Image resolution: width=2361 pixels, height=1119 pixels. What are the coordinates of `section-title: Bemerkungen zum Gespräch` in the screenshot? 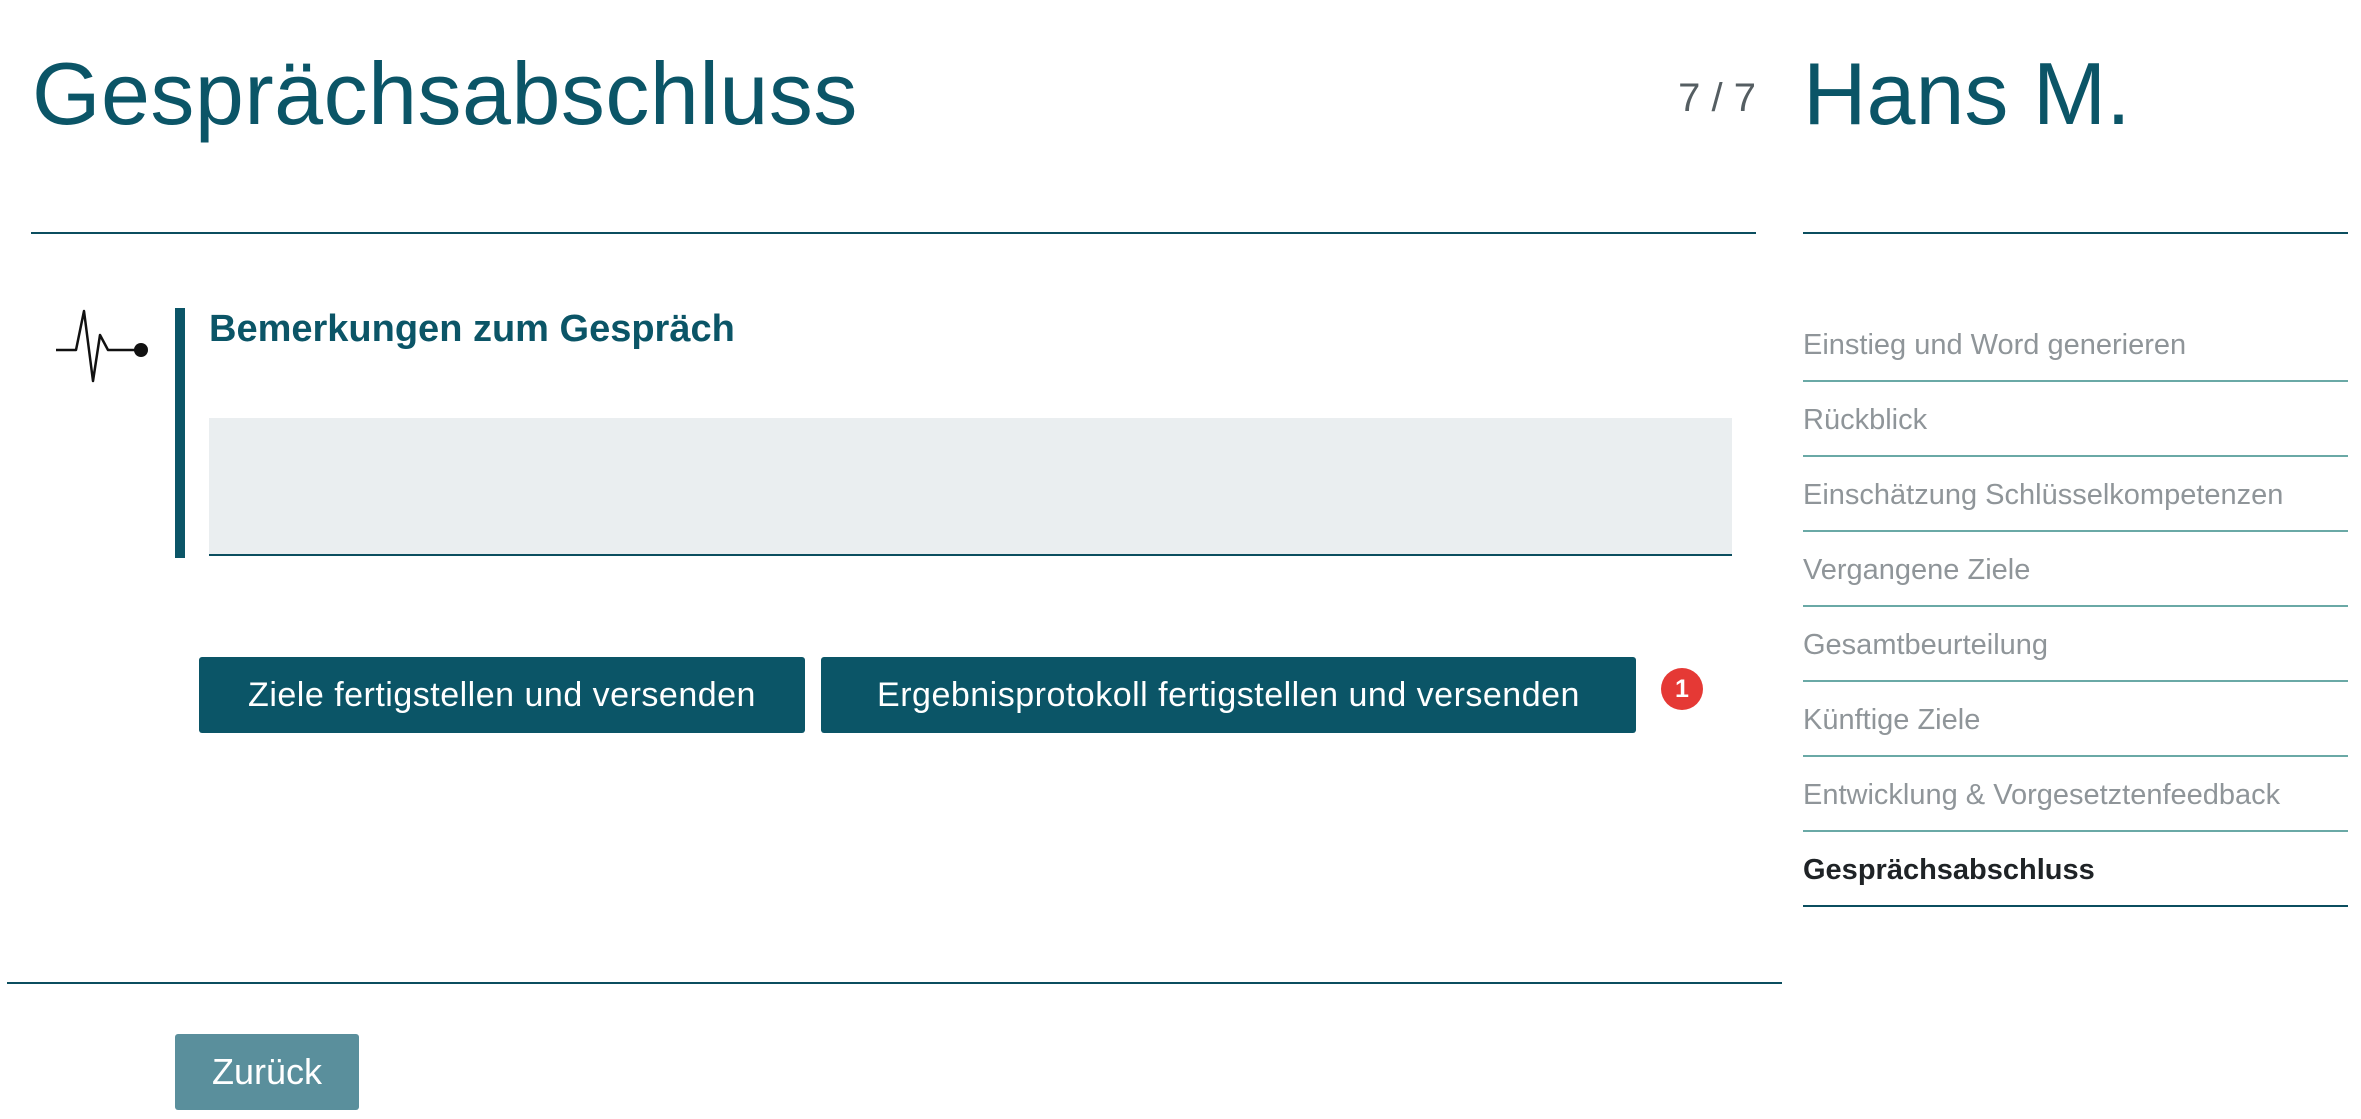 It's located at (472, 329).